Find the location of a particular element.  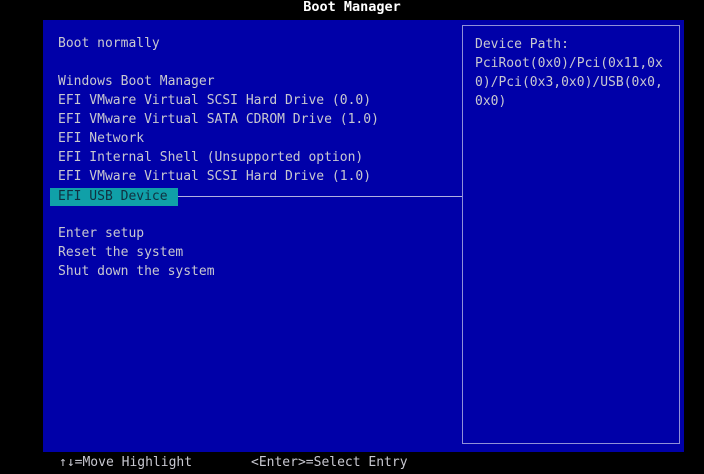

menu-item-reset: Reset the system is located at coordinates (120, 253).